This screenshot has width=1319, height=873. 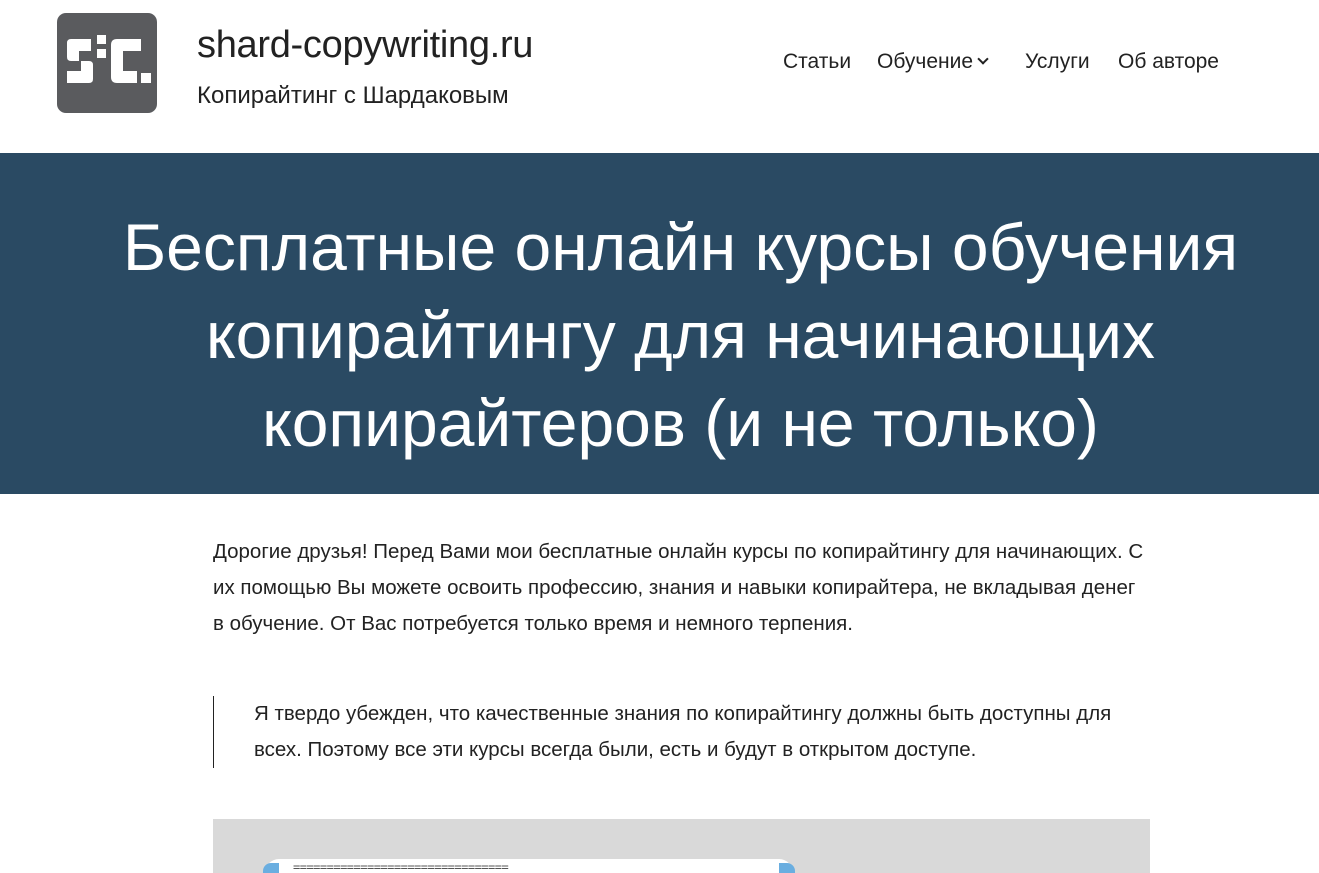 I want to click on nav-item-services: Услуги, so click(x=1057, y=62).